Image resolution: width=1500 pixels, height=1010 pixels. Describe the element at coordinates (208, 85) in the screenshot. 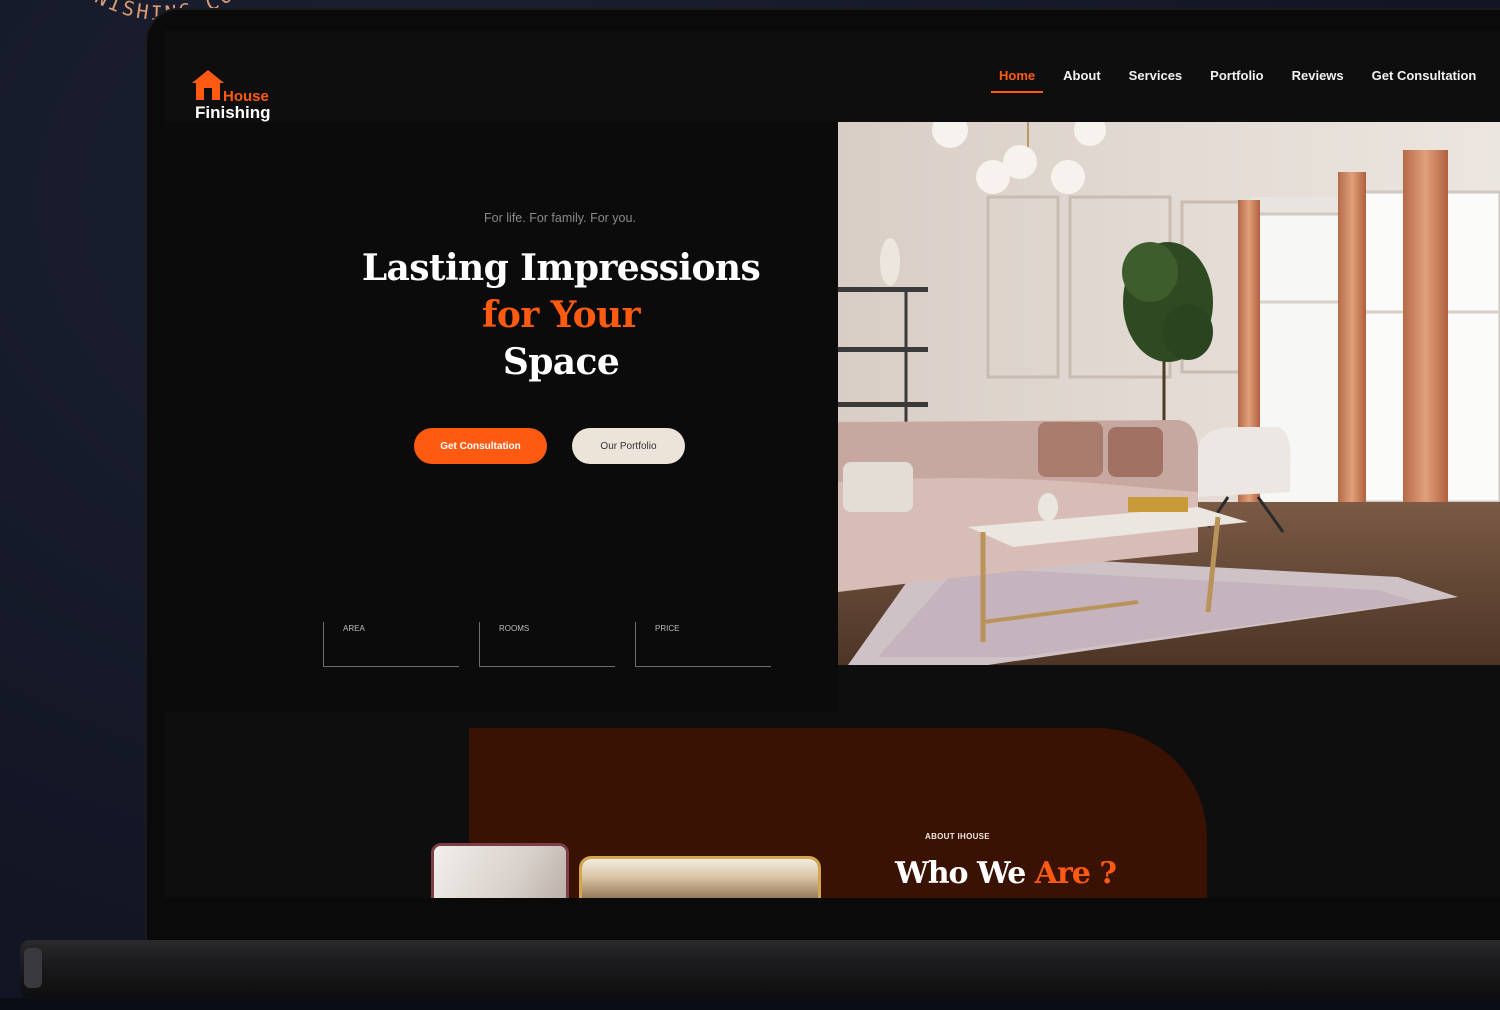

I see `house-icon` at that location.